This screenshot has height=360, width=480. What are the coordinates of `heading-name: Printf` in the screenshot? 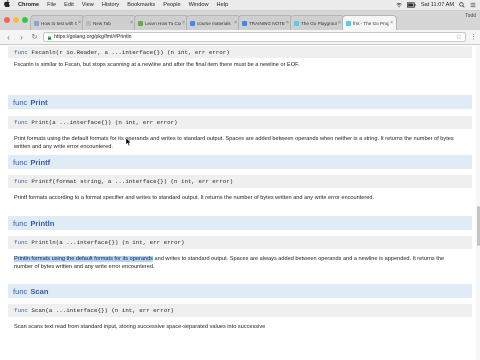 It's located at (40, 162).